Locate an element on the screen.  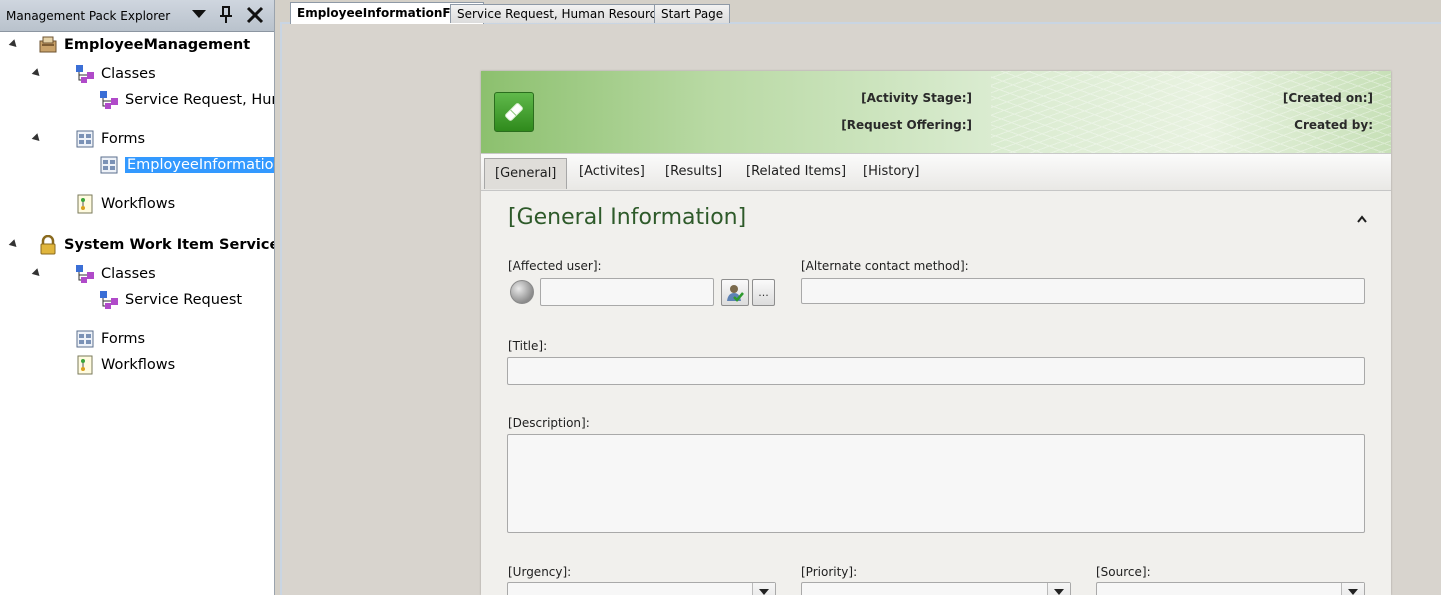
select-user-button is located at coordinates (735, 292).